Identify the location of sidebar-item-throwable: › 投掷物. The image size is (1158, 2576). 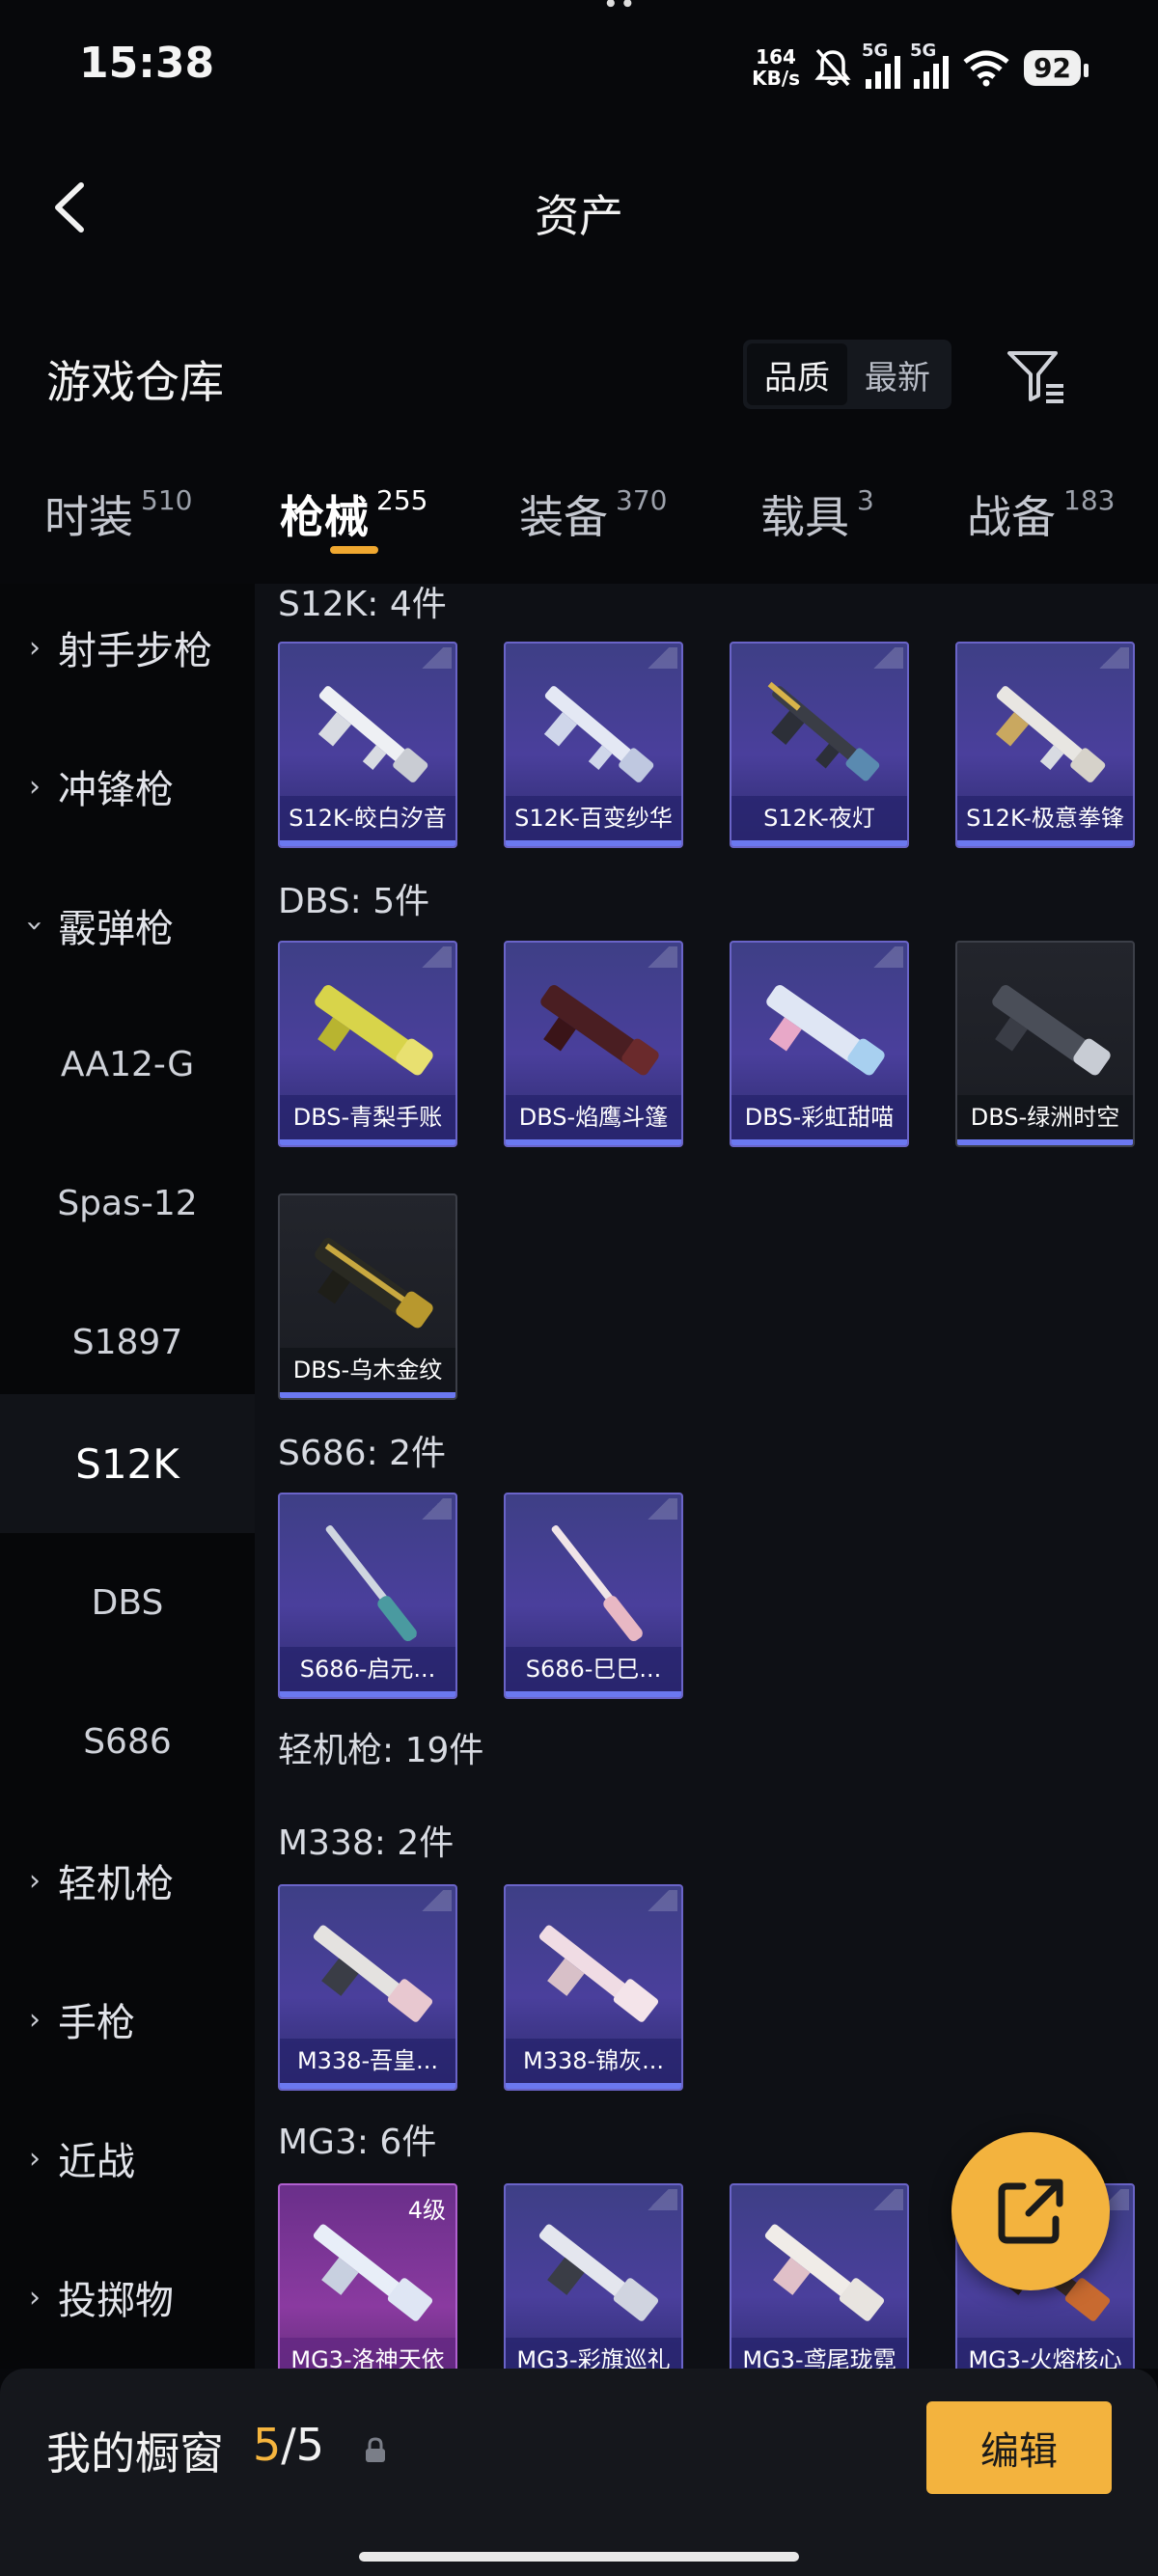
(127, 2298).